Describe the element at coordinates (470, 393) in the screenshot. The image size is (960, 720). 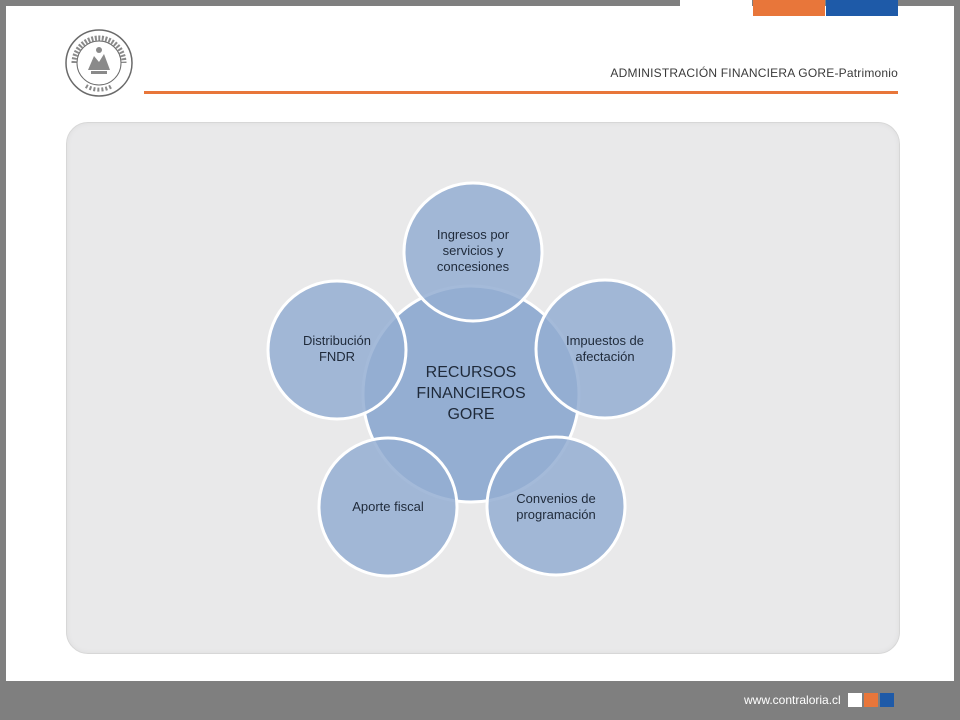
I see `center-label-line2: FINANCIEROS` at that location.